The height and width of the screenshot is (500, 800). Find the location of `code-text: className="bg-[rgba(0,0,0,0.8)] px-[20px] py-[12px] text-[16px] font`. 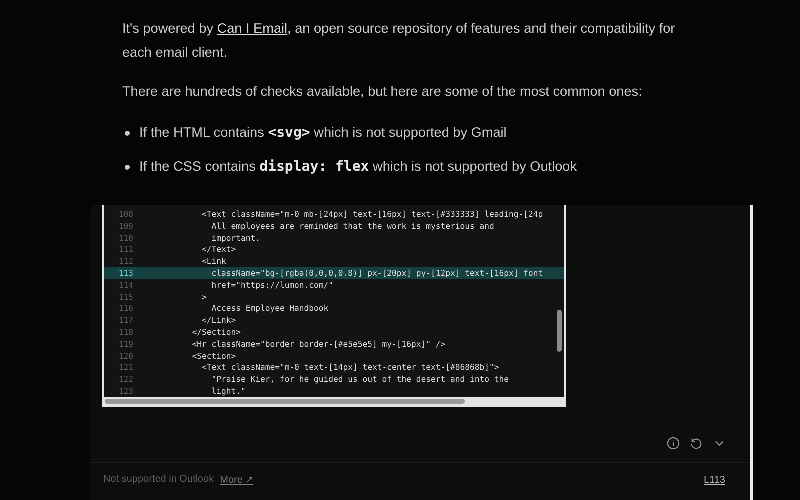

code-text: className="bg-[rgba(0,0,0,0.8)] px-[20px] py-[12px] text-[16px] font is located at coordinates (377, 273).